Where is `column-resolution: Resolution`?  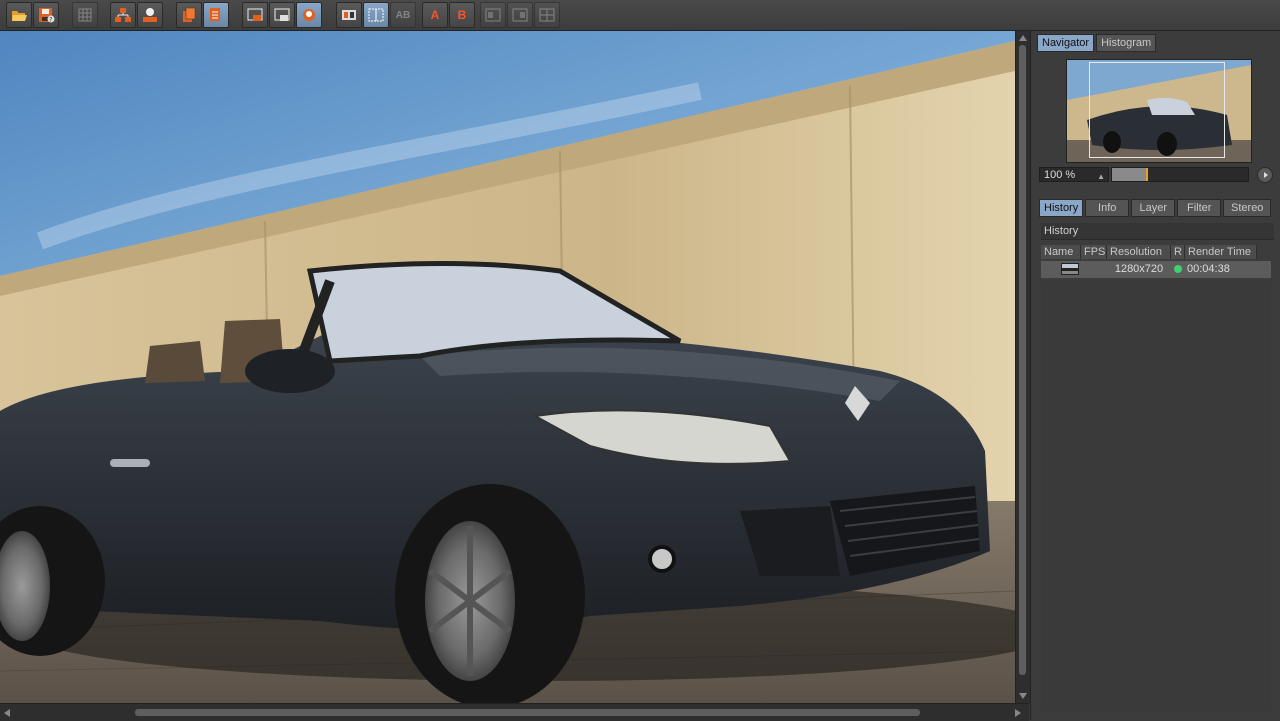
column-resolution: Resolution is located at coordinates (1139, 252).